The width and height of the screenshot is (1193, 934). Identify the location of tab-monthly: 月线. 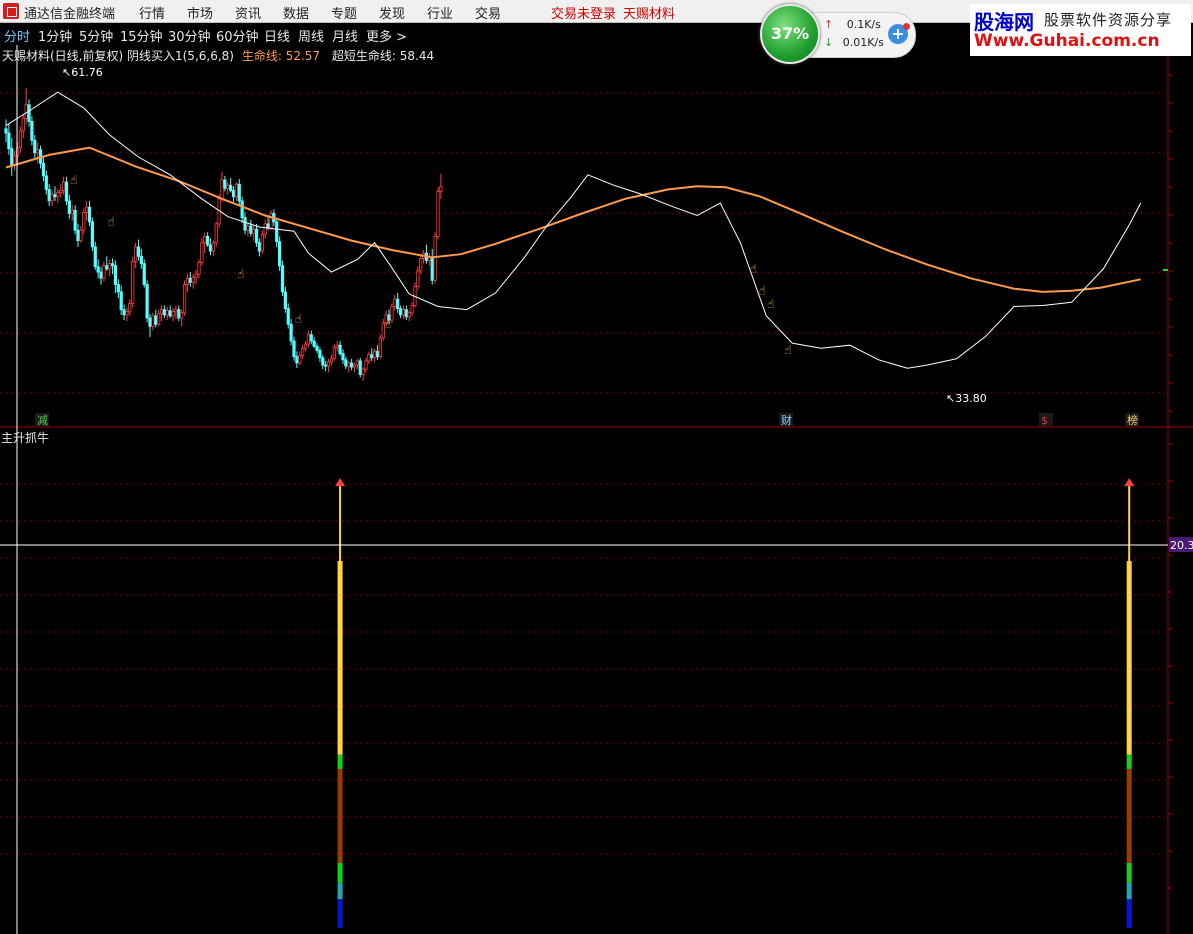
(345, 35).